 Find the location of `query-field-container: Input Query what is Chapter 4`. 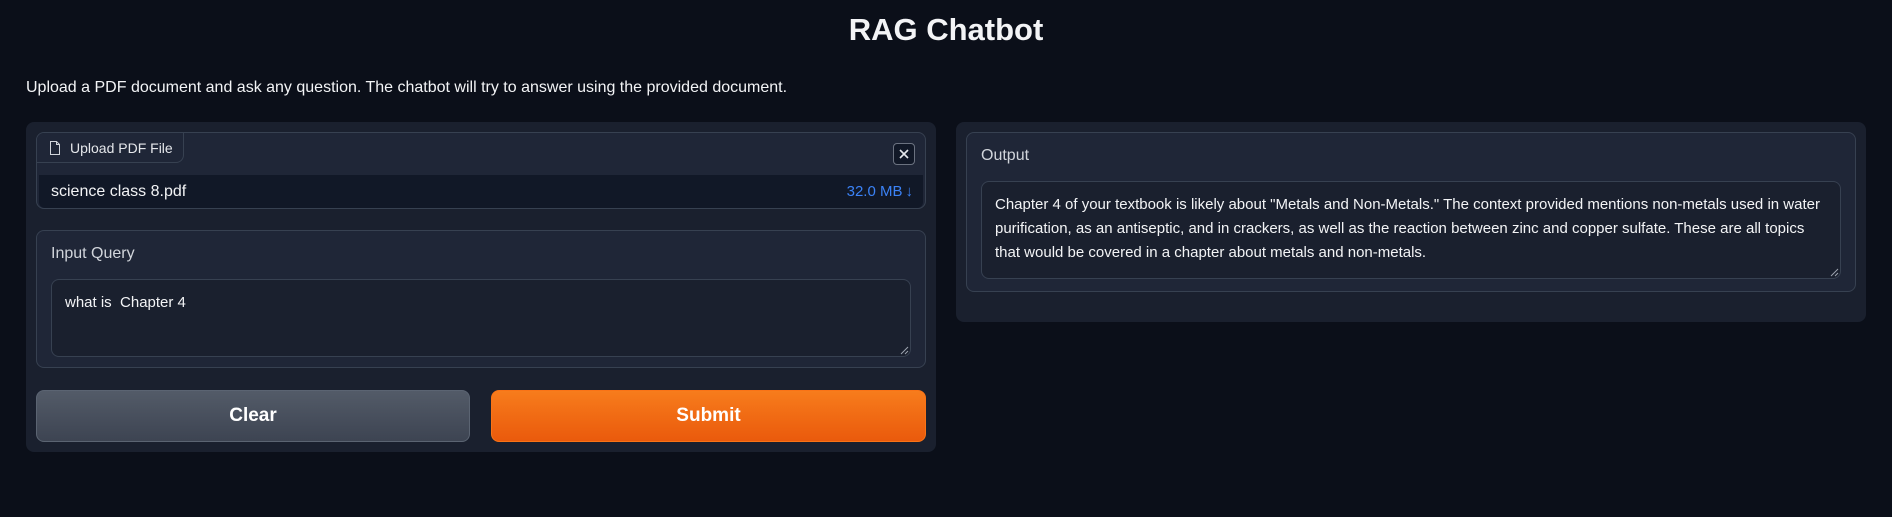

query-field-container: Input Query what is Chapter 4 is located at coordinates (481, 299).